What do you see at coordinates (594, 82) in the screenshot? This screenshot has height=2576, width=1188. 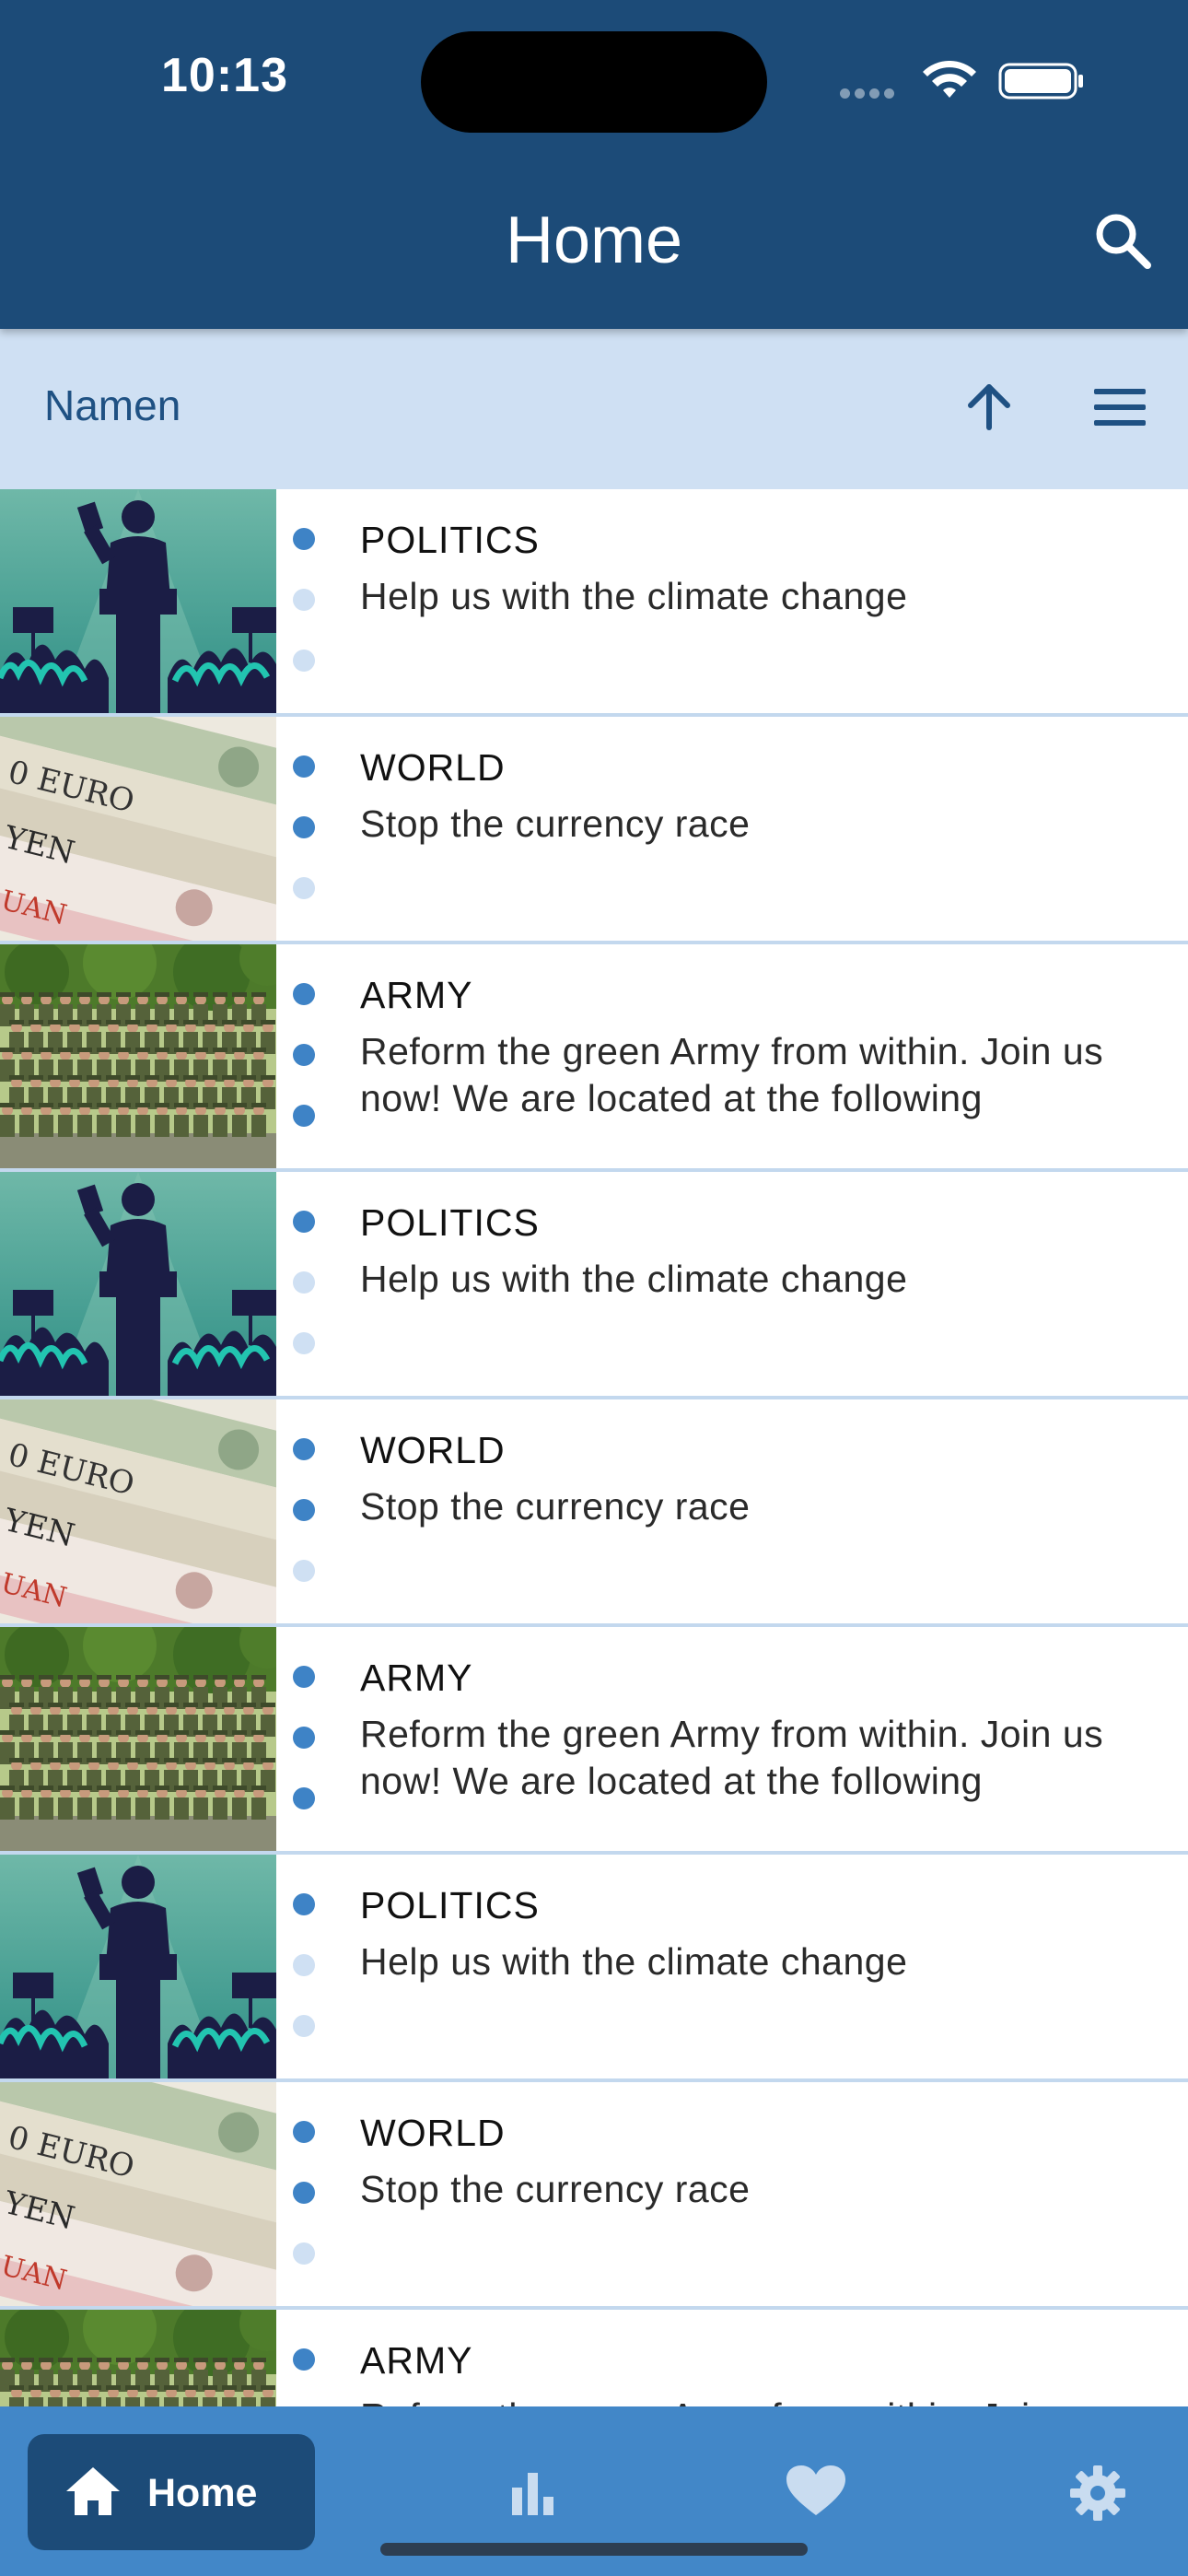 I see `dynamic-island` at bounding box center [594, 82].